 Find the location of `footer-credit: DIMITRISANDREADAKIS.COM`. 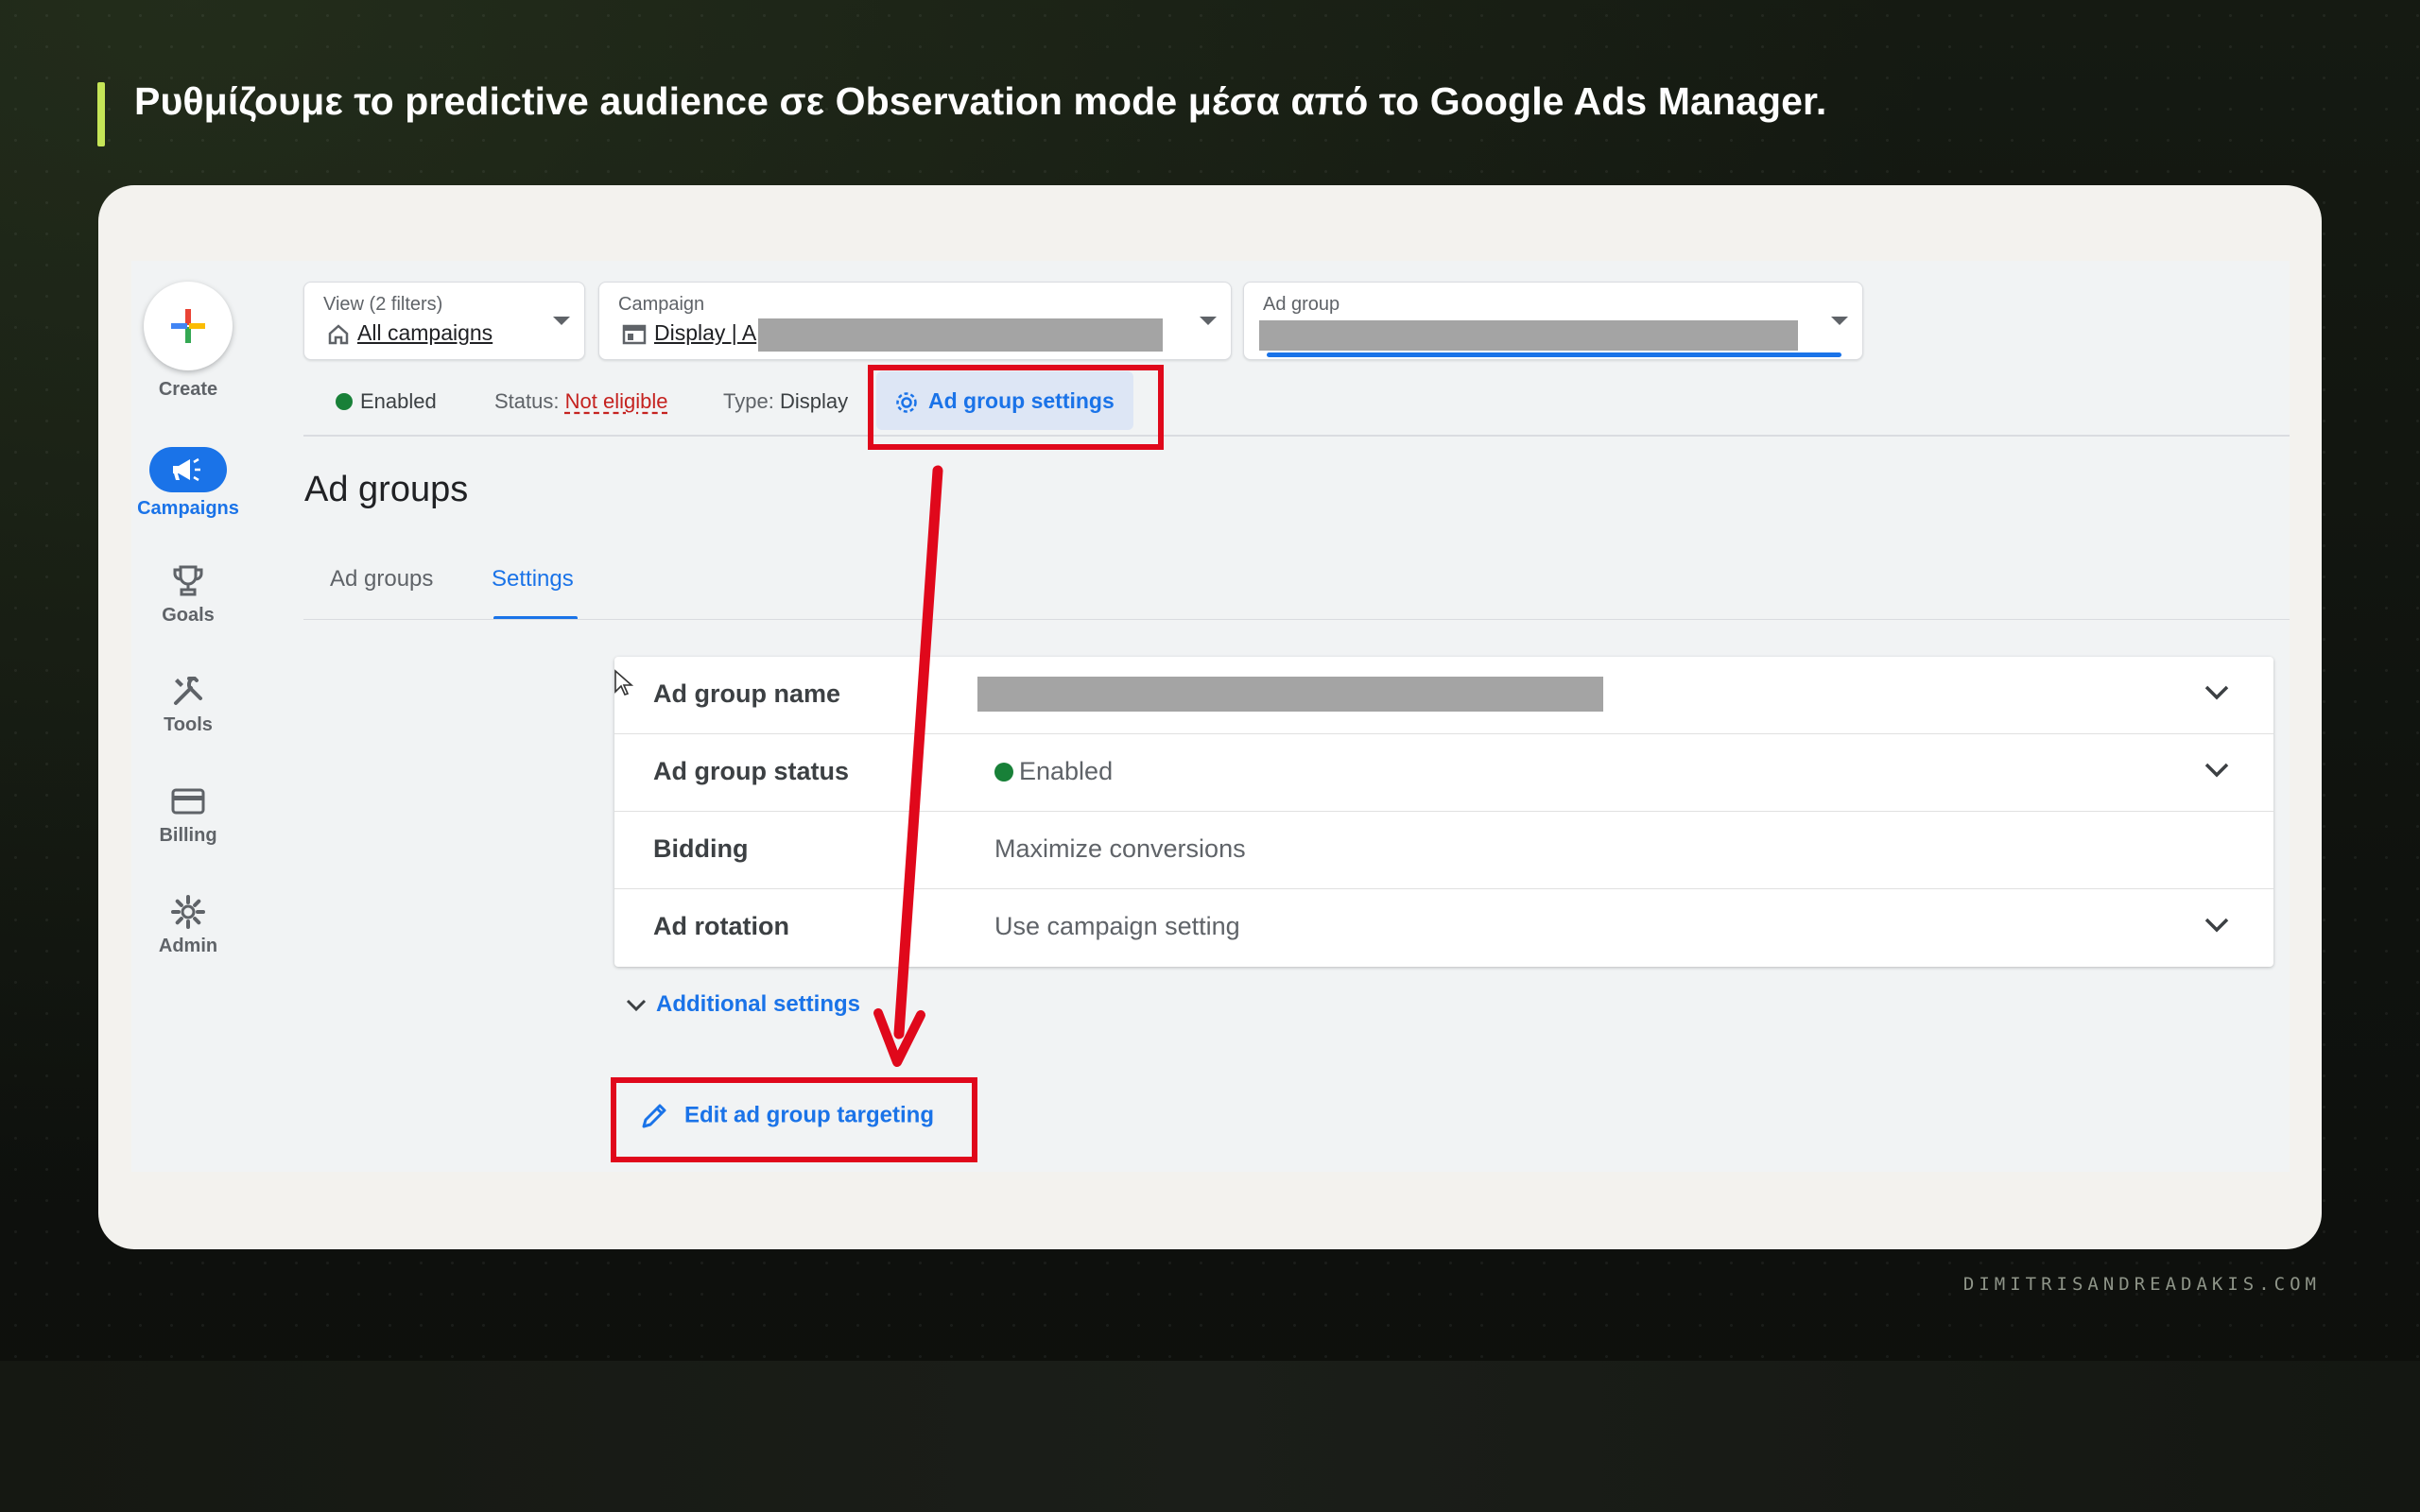

footer-credit: DIMITRISANDREADAKIS.COM is located at coordinates (2141, 1284).